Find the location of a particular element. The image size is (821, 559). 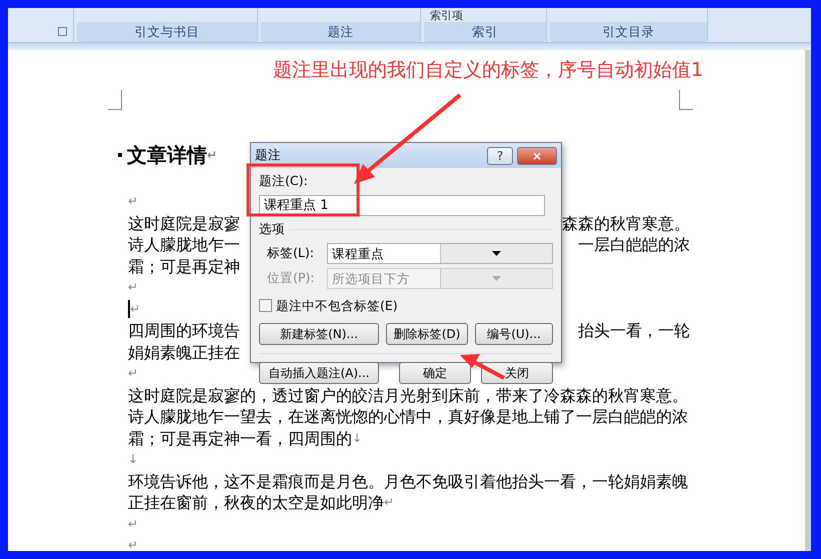

paragraph-text: 森森的秋宵寒意。 is located at coordinates (626, 223).